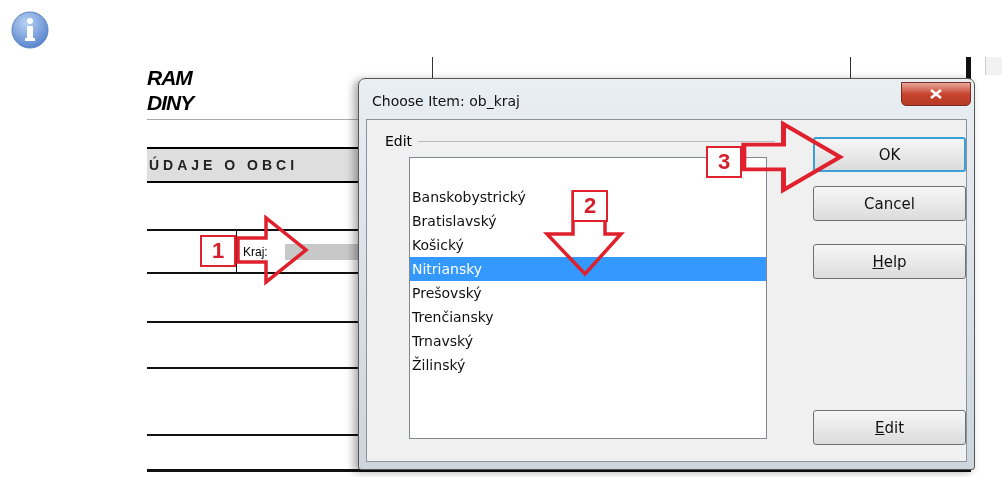  I want to click on close-icon, so click(936, 94).